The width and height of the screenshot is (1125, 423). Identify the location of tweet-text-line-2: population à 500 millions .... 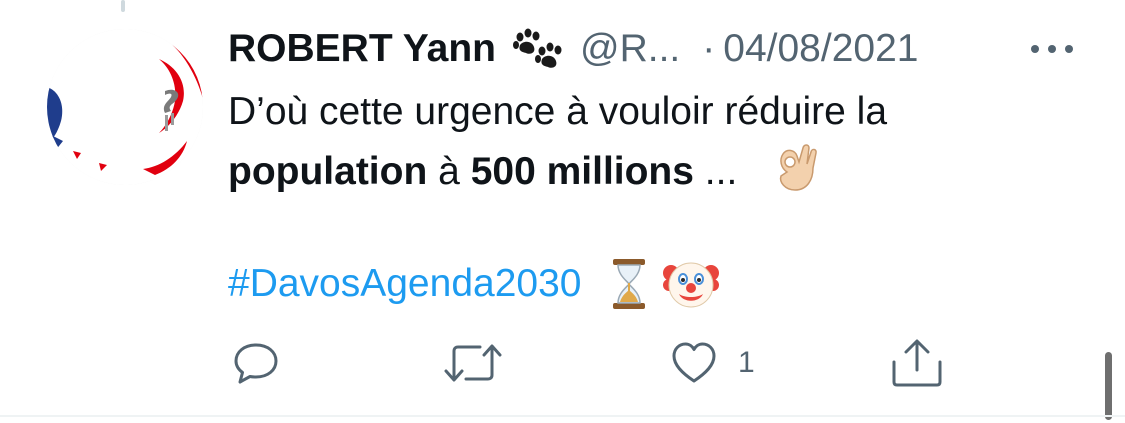
(648, 172).